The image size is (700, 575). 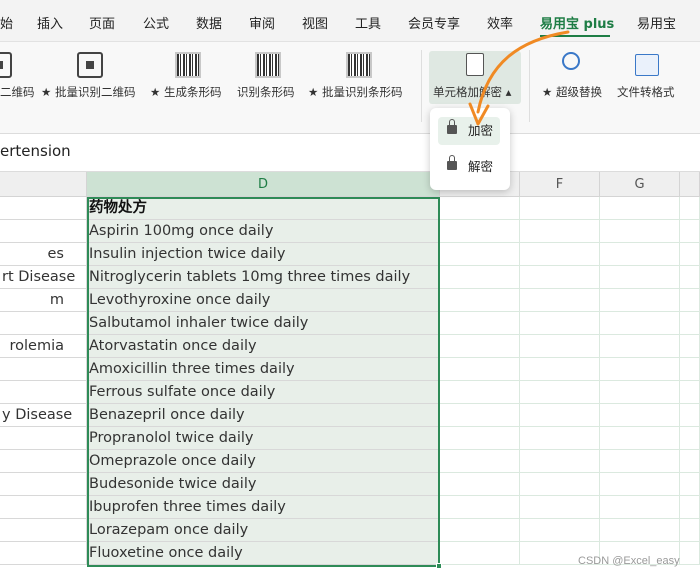 What do you see at coordinates (263, 553) in the screenshot?
I see `cell-d: Fluoxetine once daily` at bounding box center [263, 553].